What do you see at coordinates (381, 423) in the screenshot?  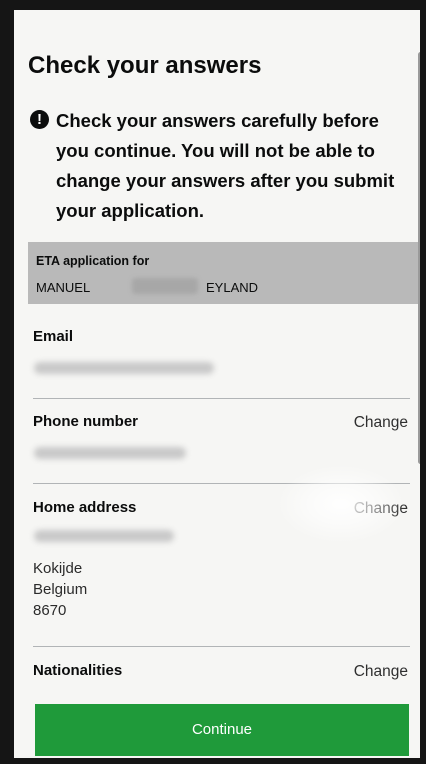 I see `change-phone-link: Change` at bounding box center [381, 423].